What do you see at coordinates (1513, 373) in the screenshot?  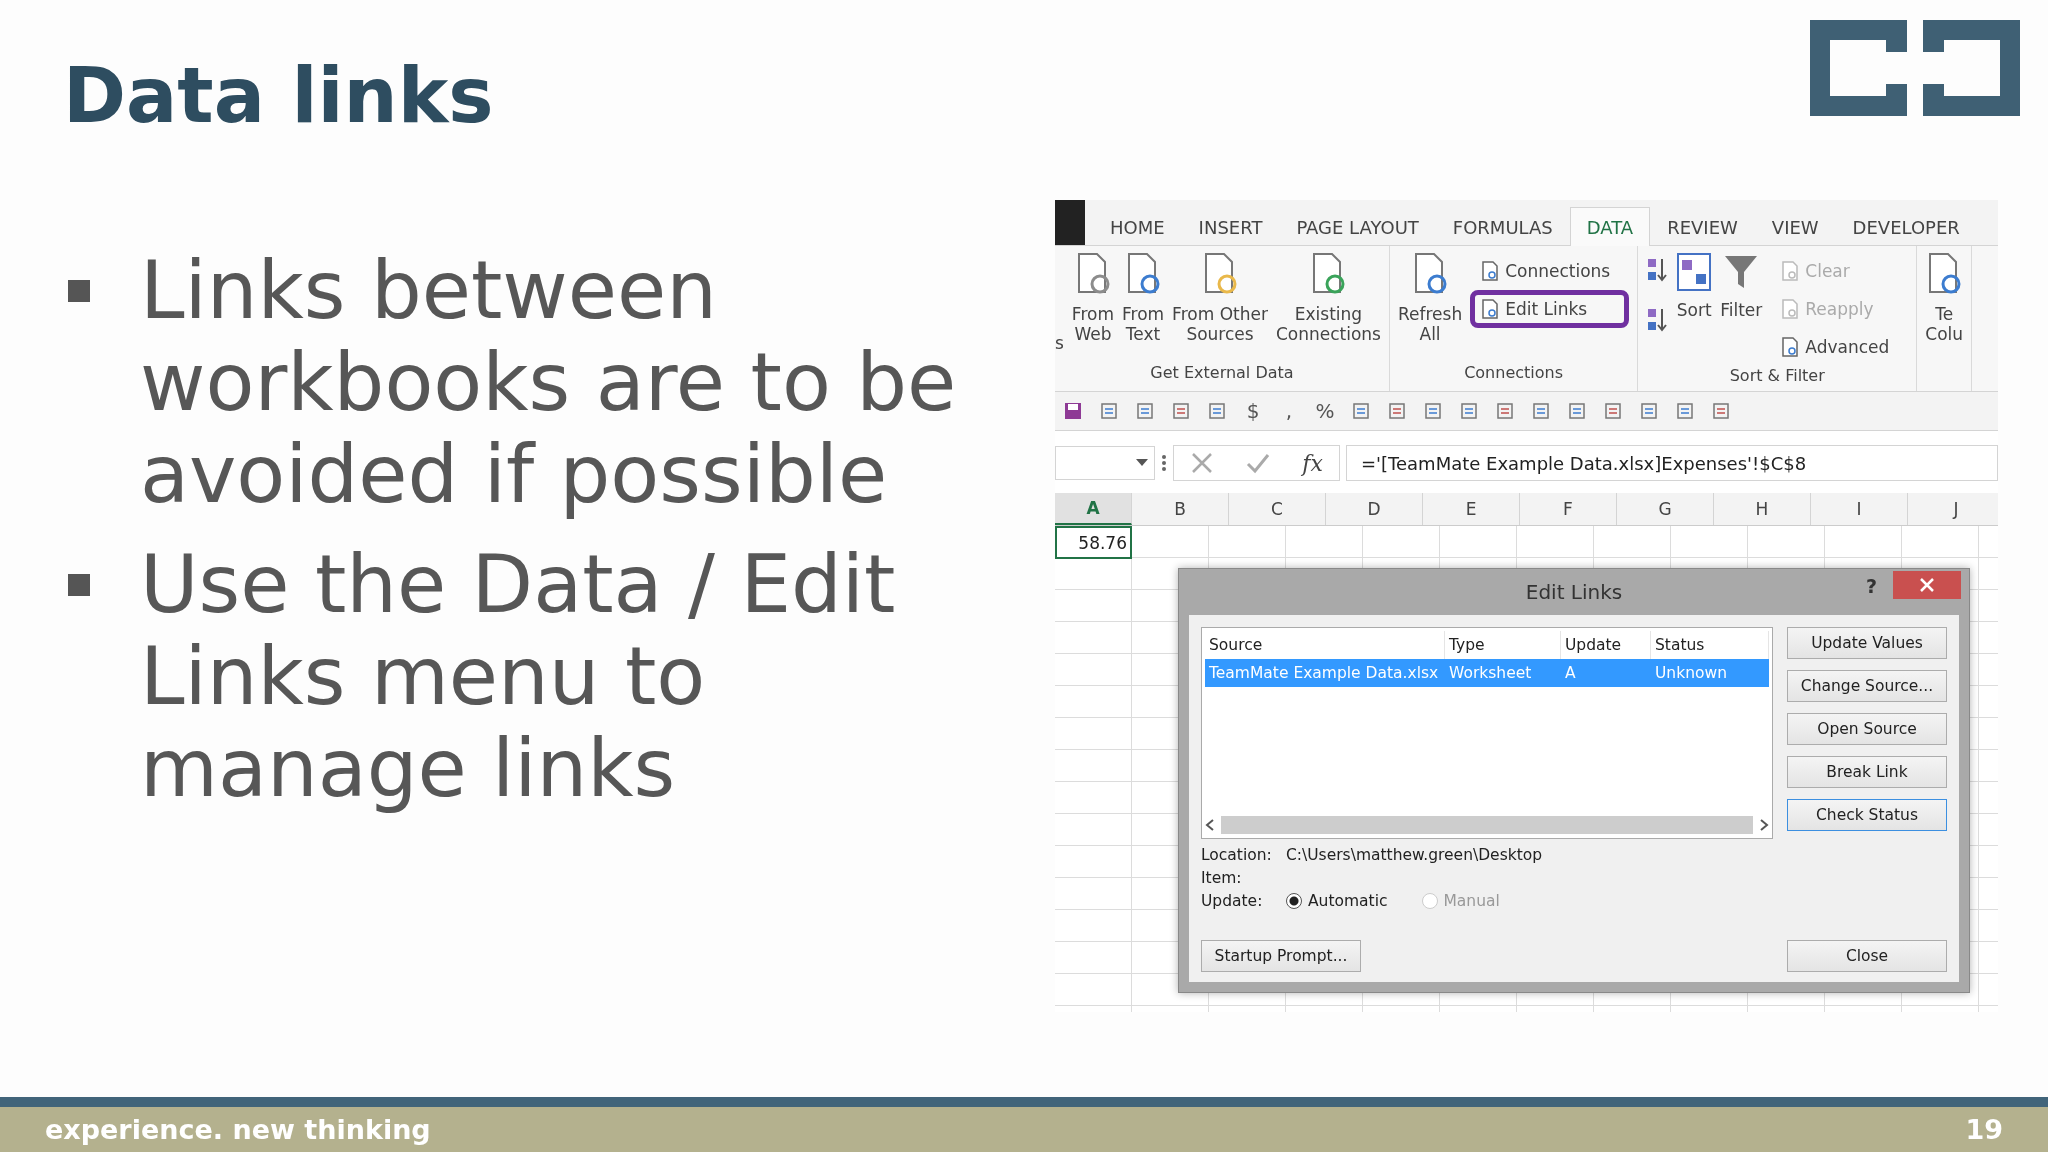 I see `group-label: Connections` at bounding box center [1513, 373].